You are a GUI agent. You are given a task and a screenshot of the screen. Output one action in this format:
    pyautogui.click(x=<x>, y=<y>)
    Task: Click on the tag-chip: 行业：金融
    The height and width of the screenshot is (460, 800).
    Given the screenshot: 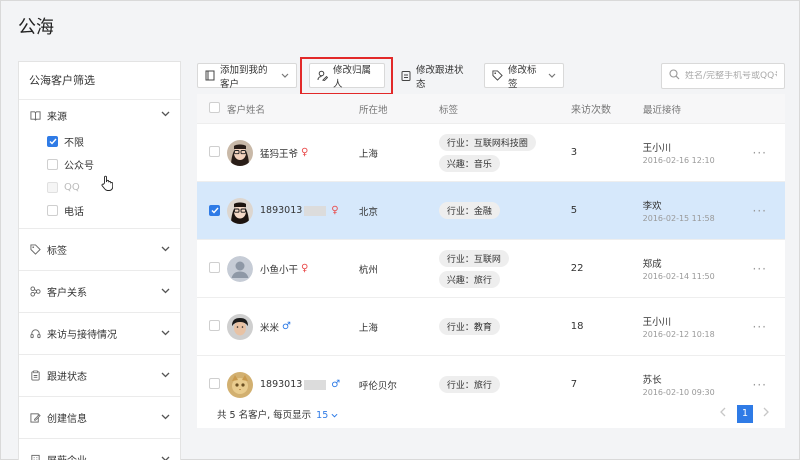 What is the action you would take?
    pyautogui.click(x=469, y=210)
    